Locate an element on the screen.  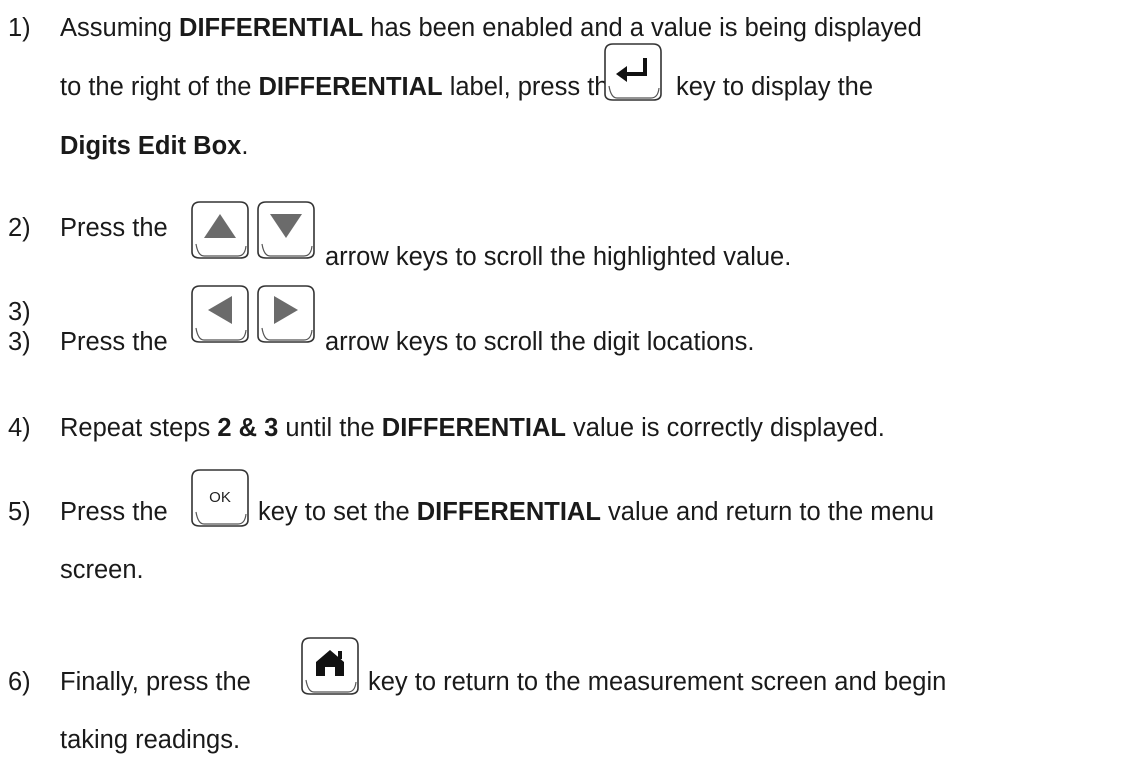
step-text: taking readings. is located at coordinates (150, 740).